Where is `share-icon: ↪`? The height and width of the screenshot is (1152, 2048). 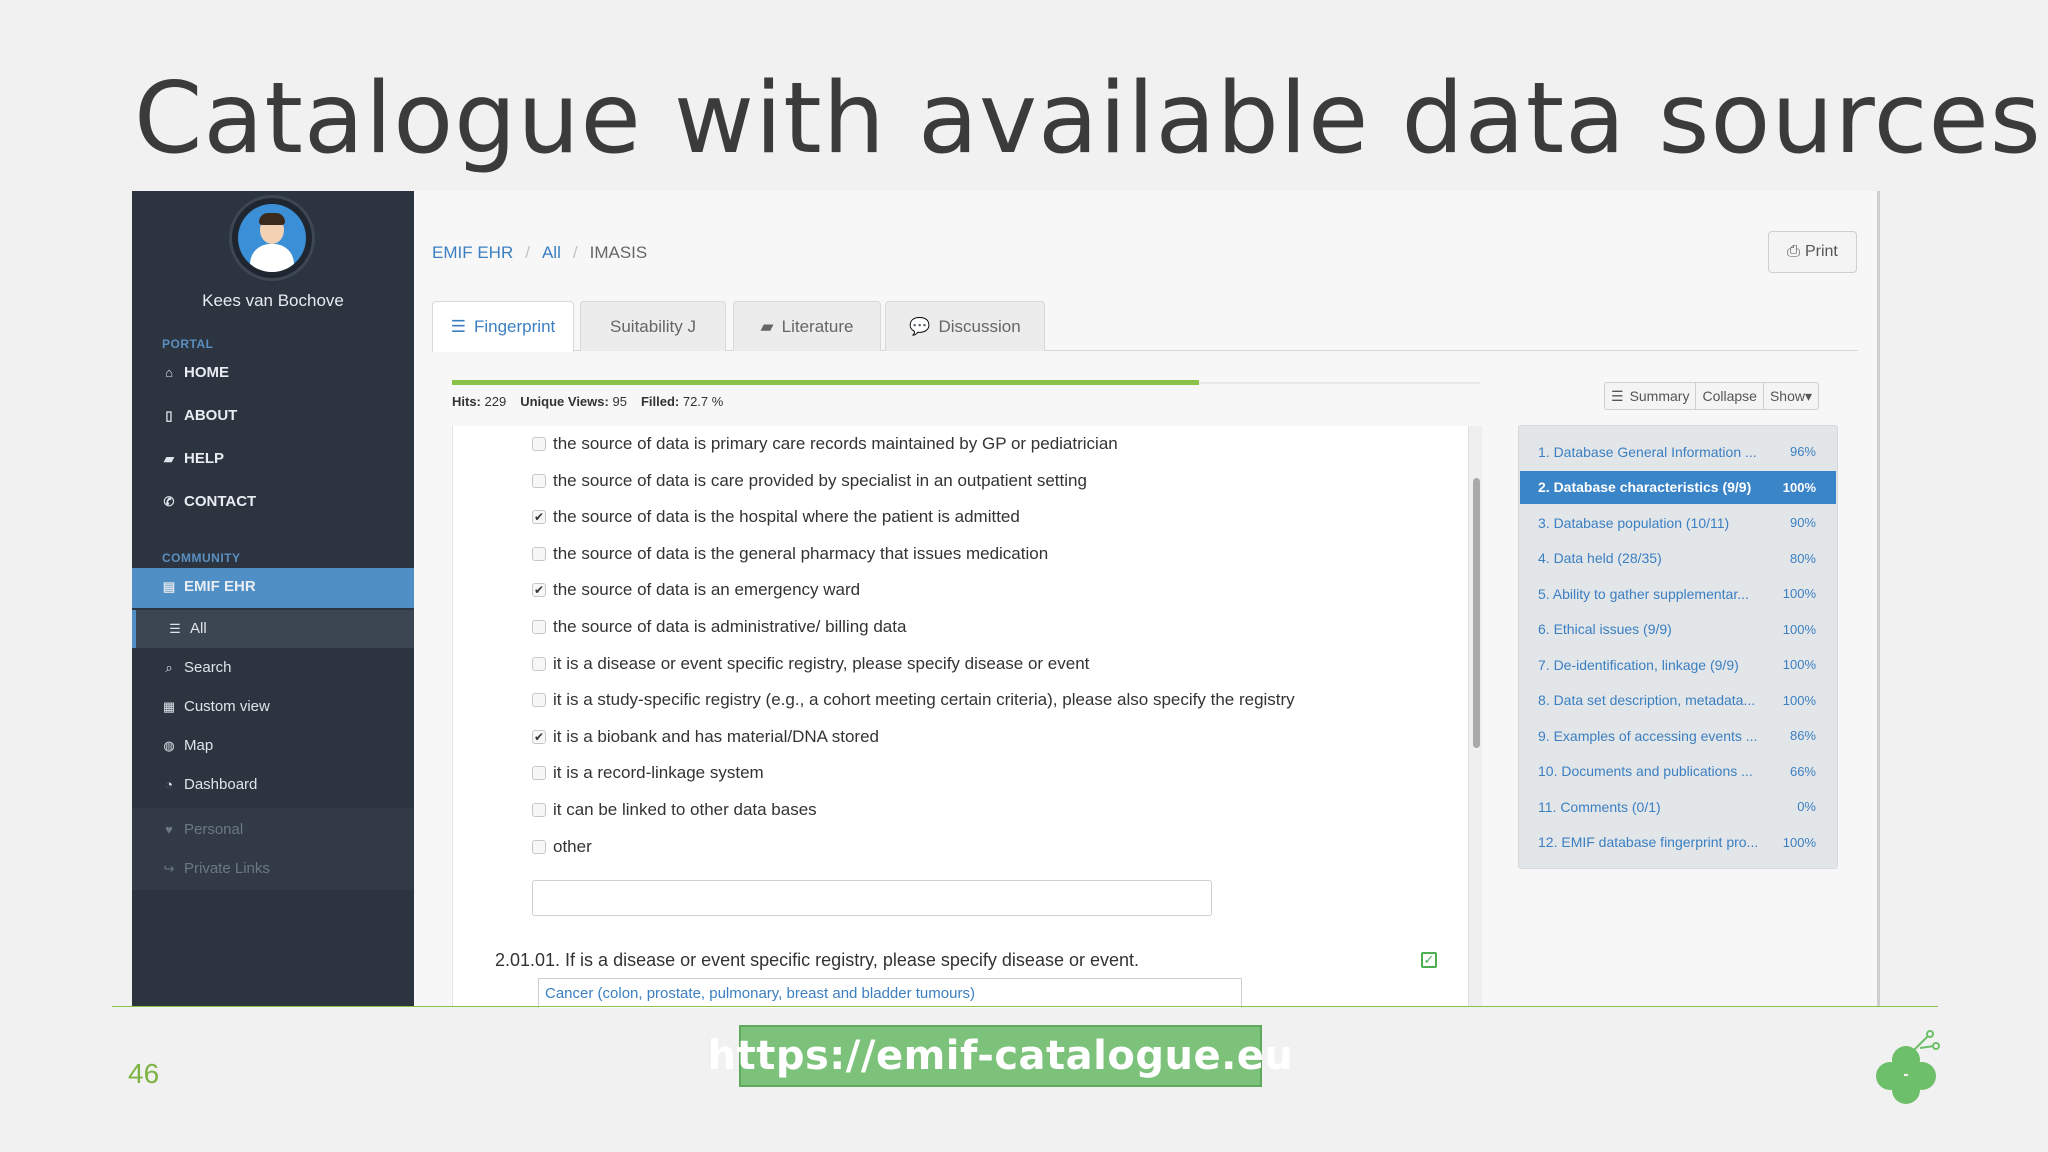
share-icon: ↪ is located at coordinates (169, 868).